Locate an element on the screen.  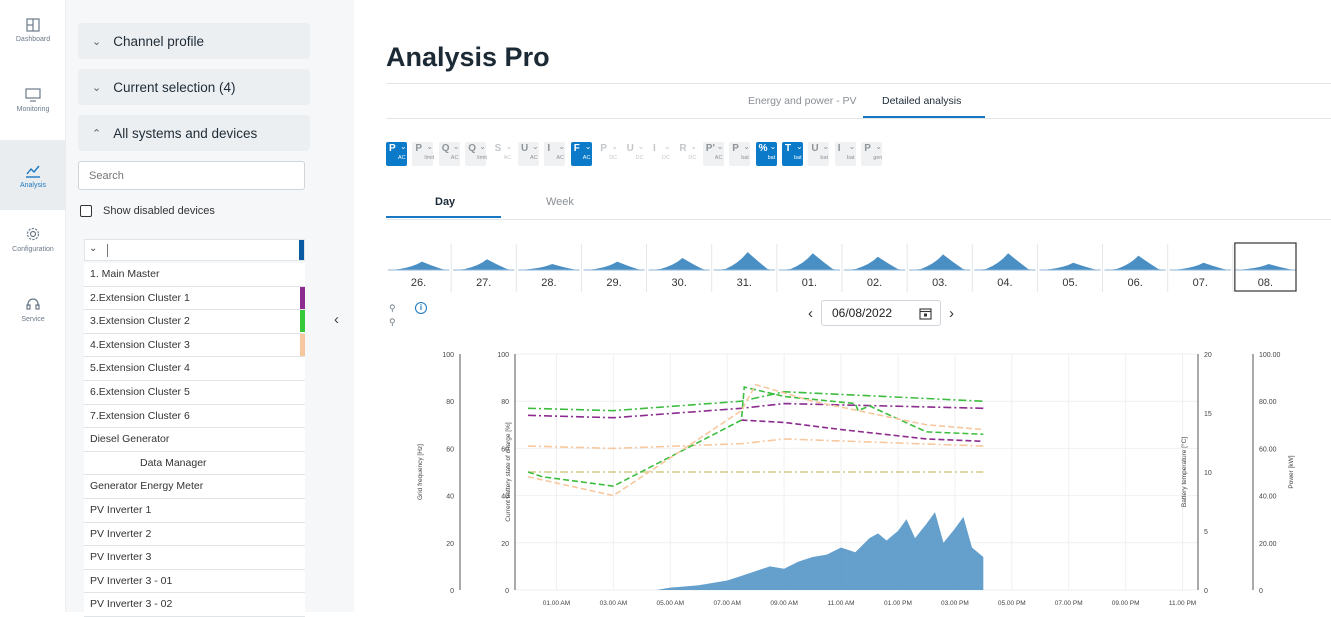
device-list-item: PV Inverter 2 is located at coordinates (194, 534).